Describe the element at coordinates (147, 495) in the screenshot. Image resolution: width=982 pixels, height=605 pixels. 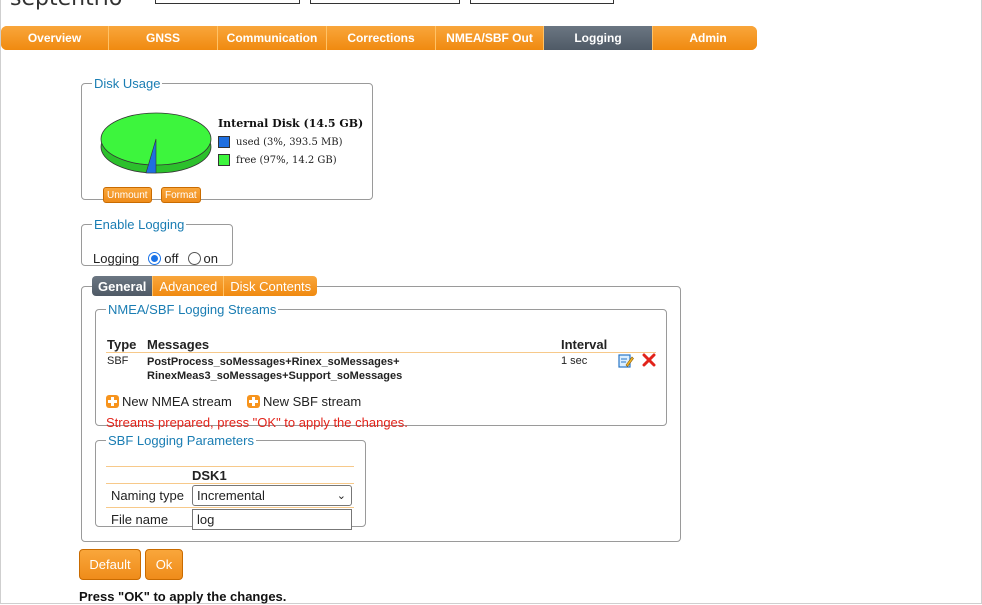
I see `naming-type-label: Naming type` at that location.